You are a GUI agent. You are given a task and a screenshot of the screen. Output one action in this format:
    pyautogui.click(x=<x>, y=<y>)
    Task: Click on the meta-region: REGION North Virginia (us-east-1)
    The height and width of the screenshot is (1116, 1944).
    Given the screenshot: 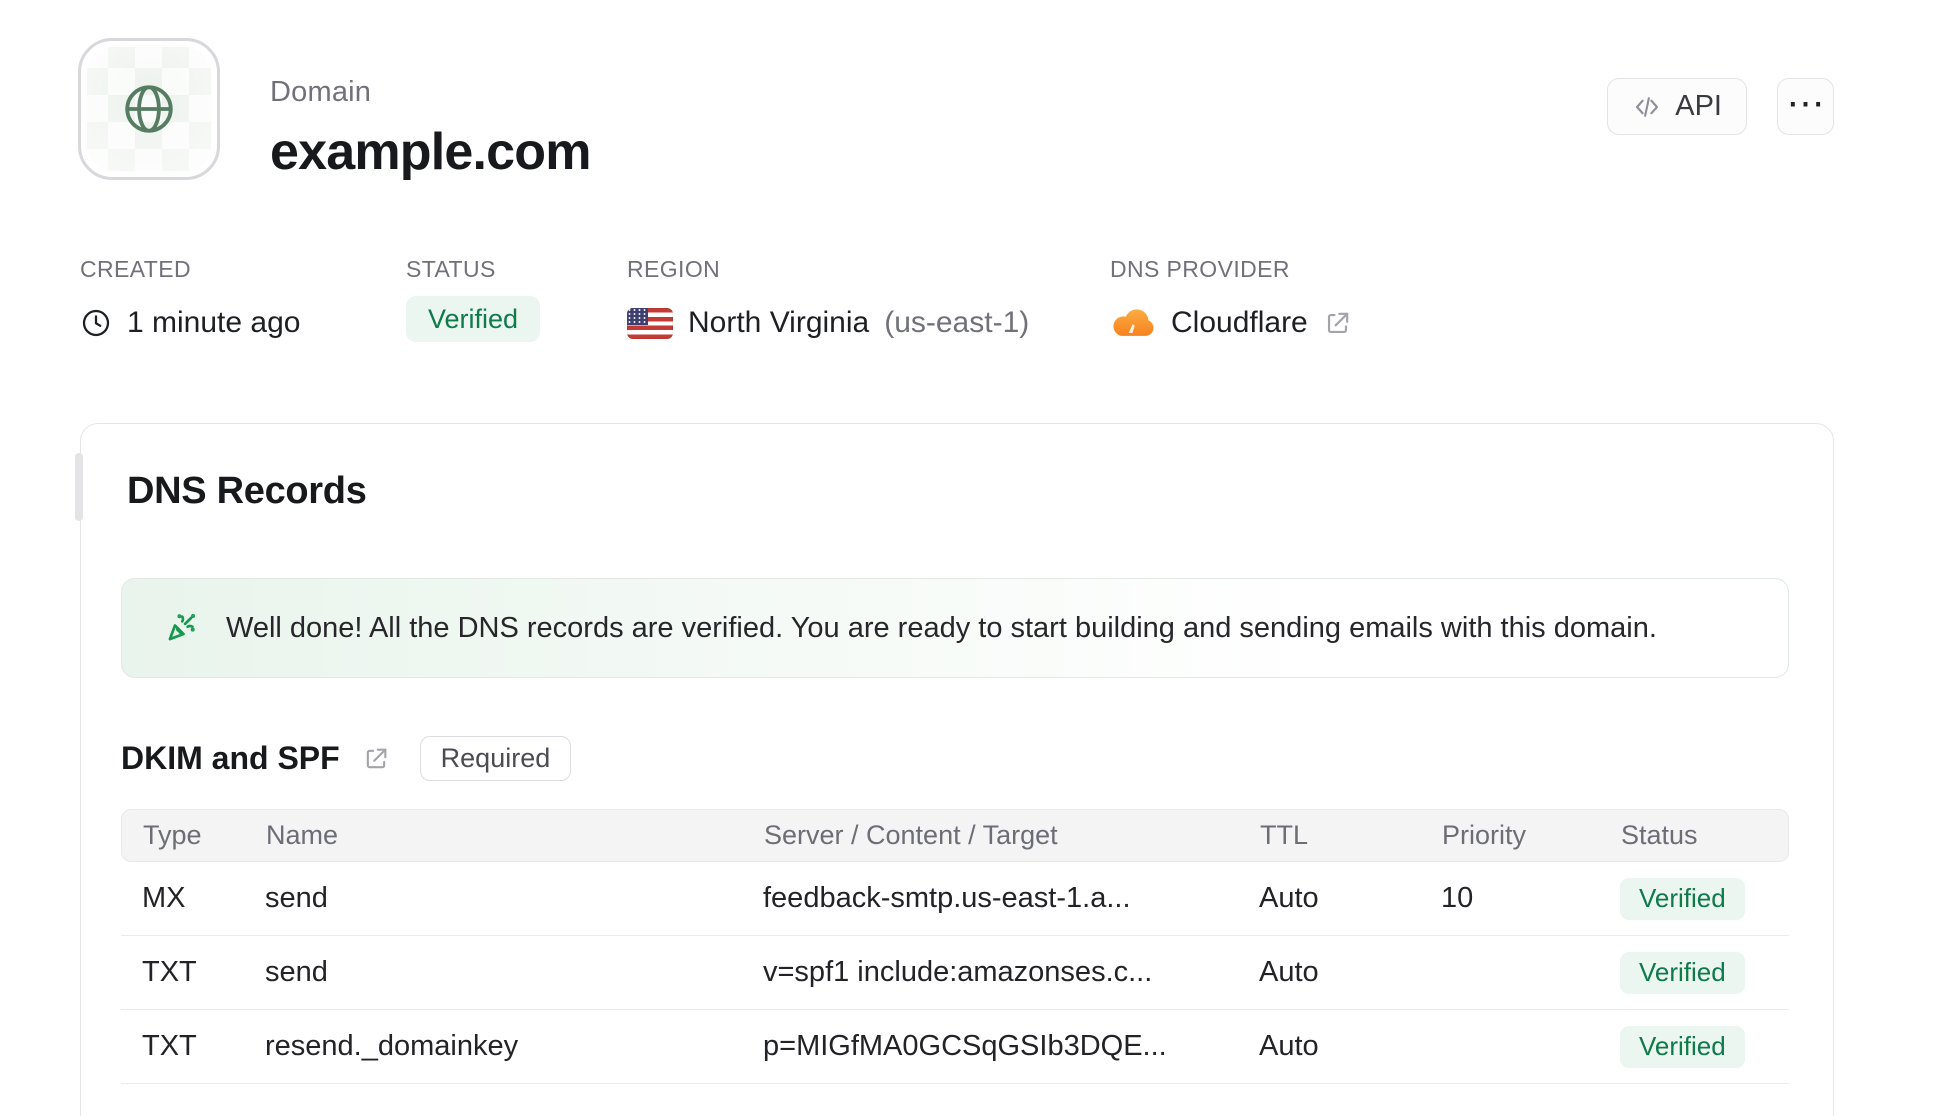 What is the action you would take?
    pyautogui.click(x=828, y=301)
    